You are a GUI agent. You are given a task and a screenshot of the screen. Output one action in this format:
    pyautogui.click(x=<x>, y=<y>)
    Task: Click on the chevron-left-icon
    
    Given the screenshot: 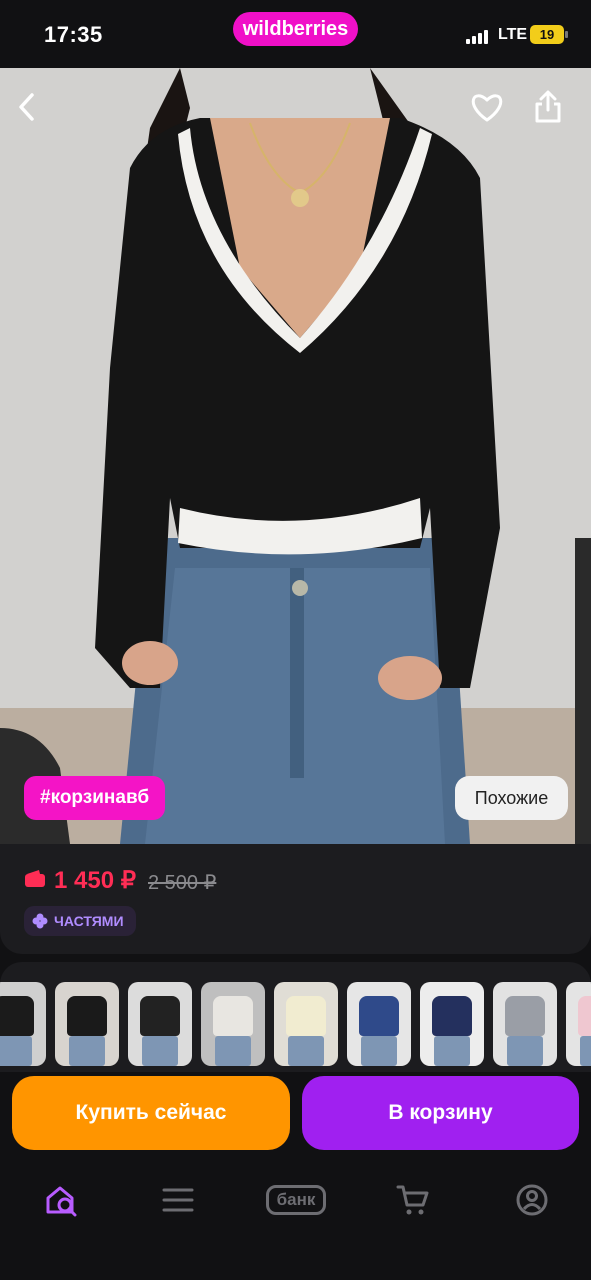 What is the action you would take?
    pyautogui.click(x=26, y=107)
    